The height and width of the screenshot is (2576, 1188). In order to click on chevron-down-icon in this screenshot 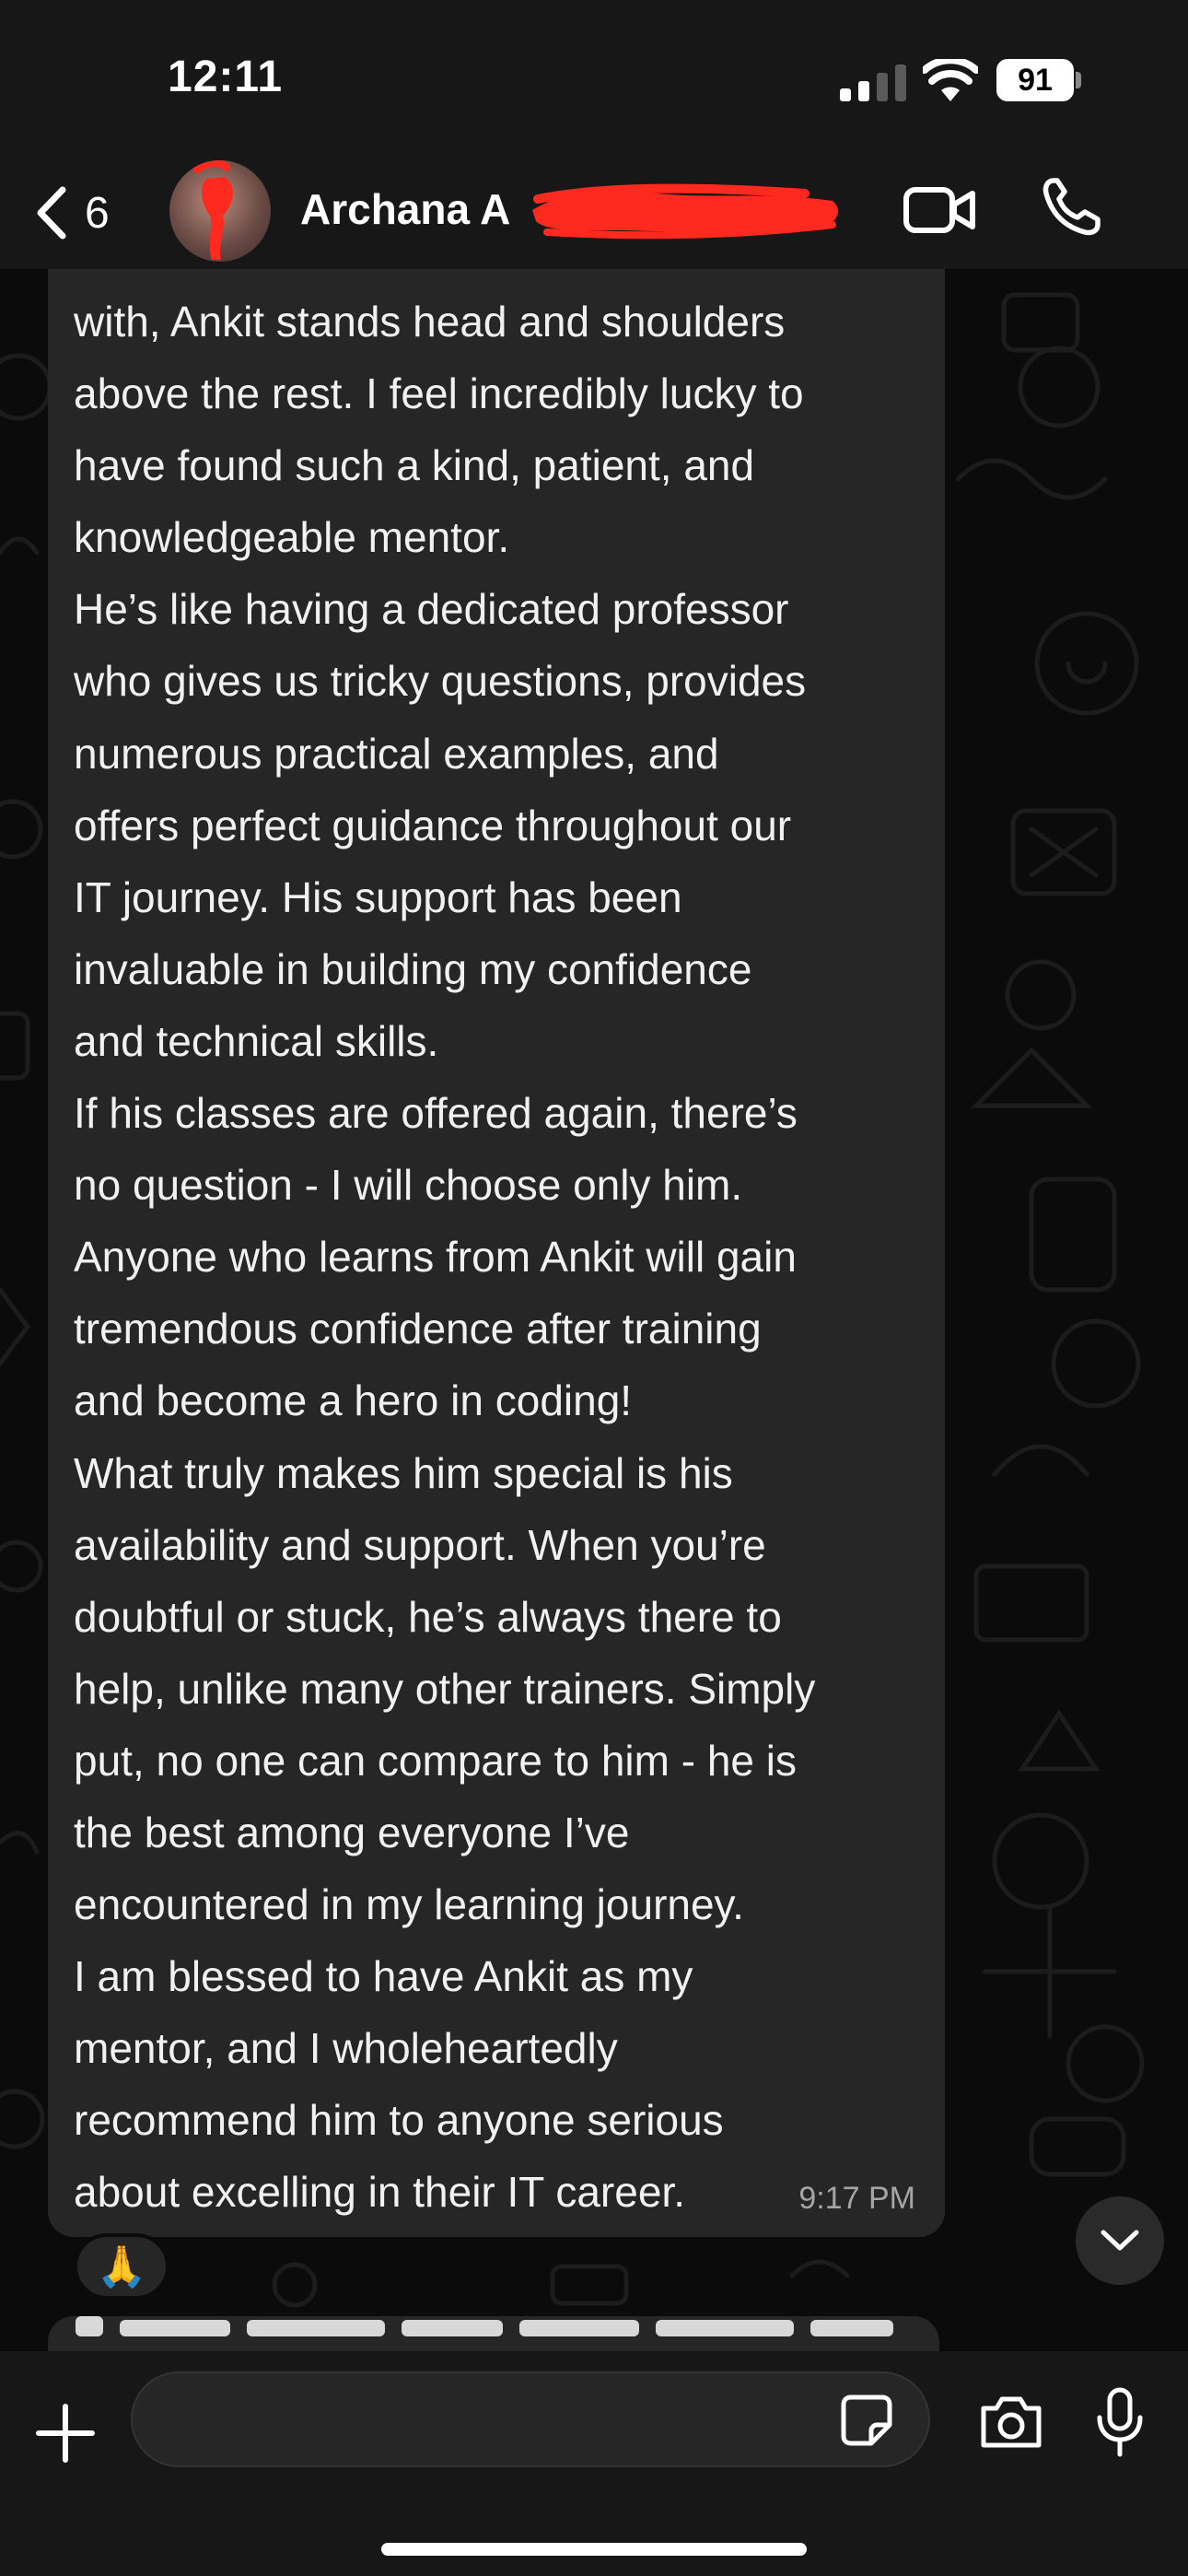, I will do `click(1120, 2240)`.